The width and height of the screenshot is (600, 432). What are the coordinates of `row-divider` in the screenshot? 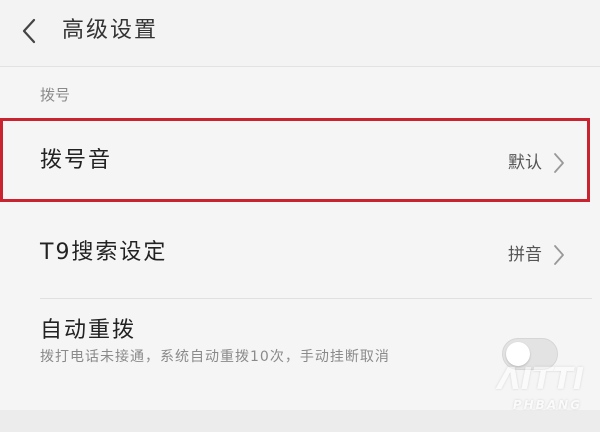 It's located at (316, 298).